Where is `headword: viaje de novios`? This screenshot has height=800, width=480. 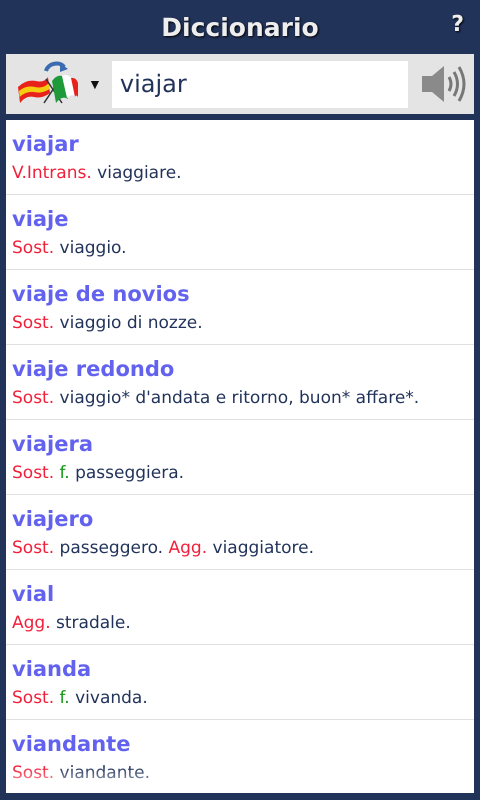 headword: viaje de novios is located at coordinates (101, 294).